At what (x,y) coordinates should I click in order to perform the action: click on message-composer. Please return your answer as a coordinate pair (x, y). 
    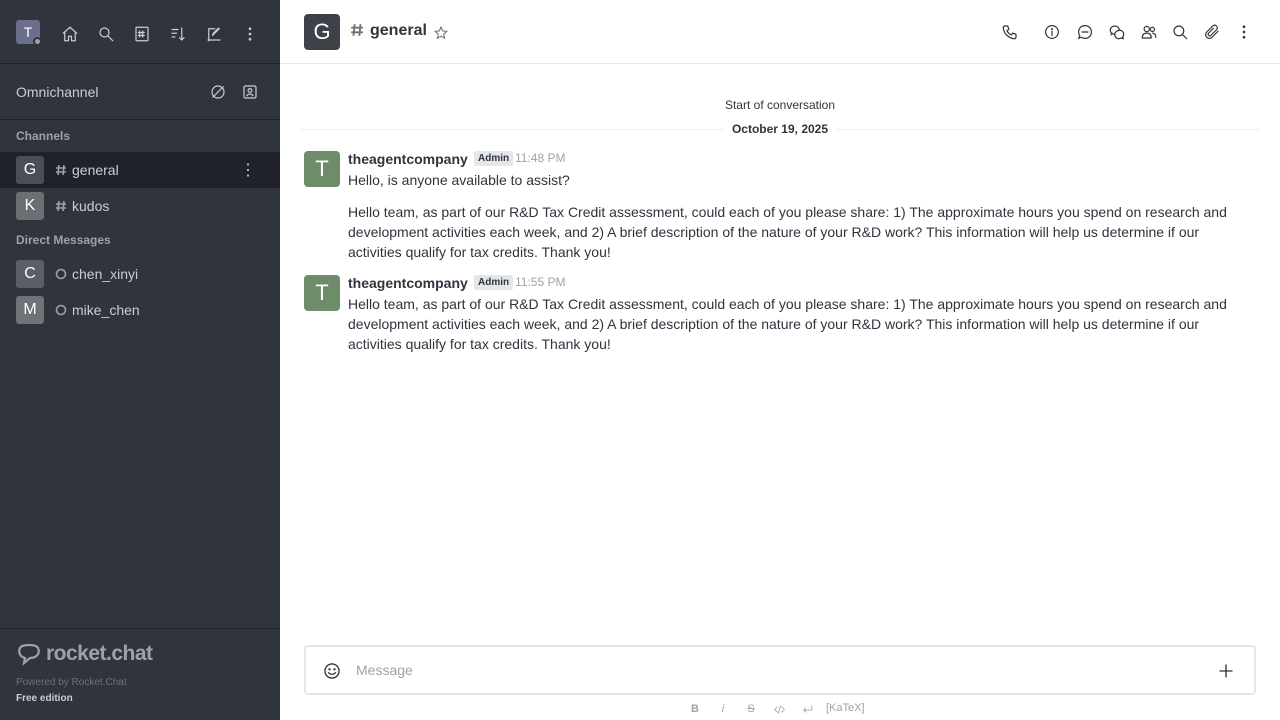
    Looking at the image, I should click on (780, 670).